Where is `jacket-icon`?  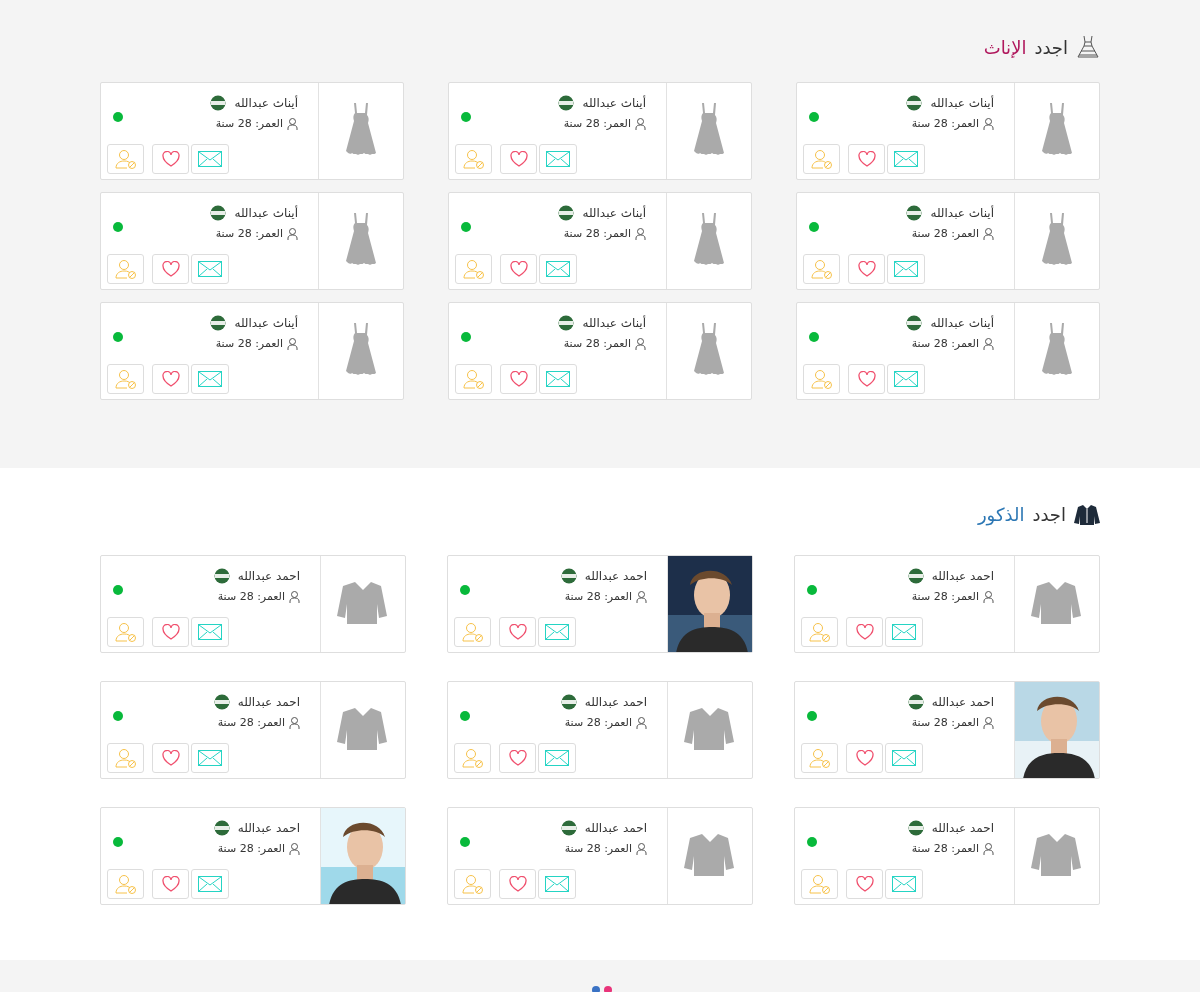 jacket-icon is located at coordinates (710, 730).